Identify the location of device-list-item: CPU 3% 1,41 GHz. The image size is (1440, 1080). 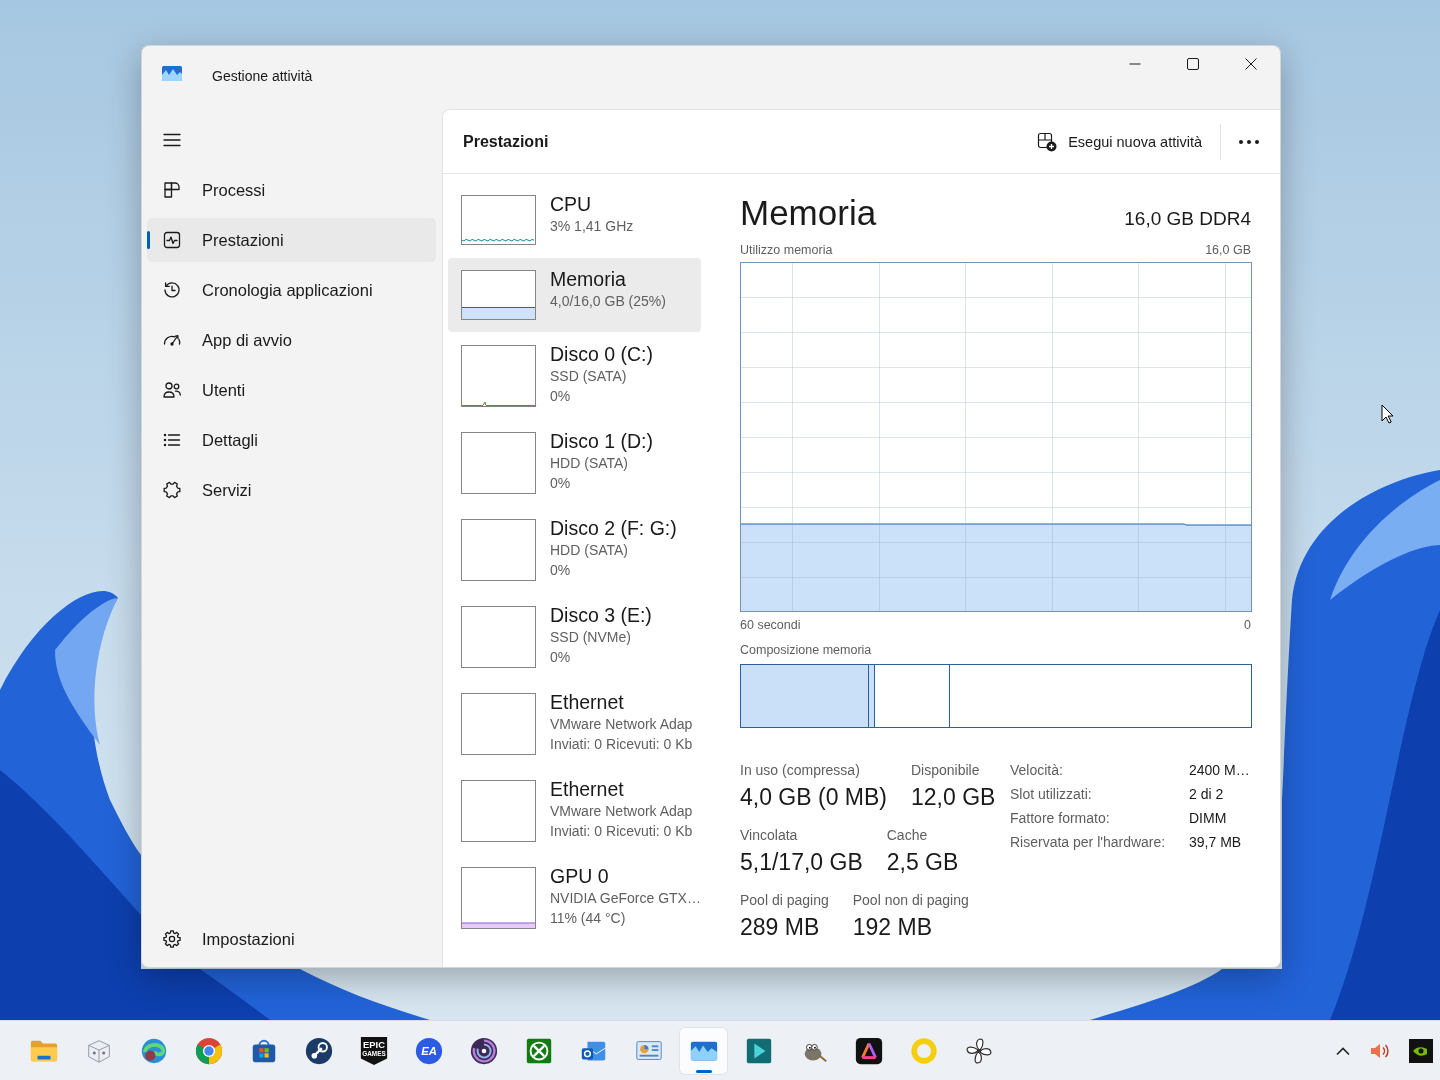
(574, 220).